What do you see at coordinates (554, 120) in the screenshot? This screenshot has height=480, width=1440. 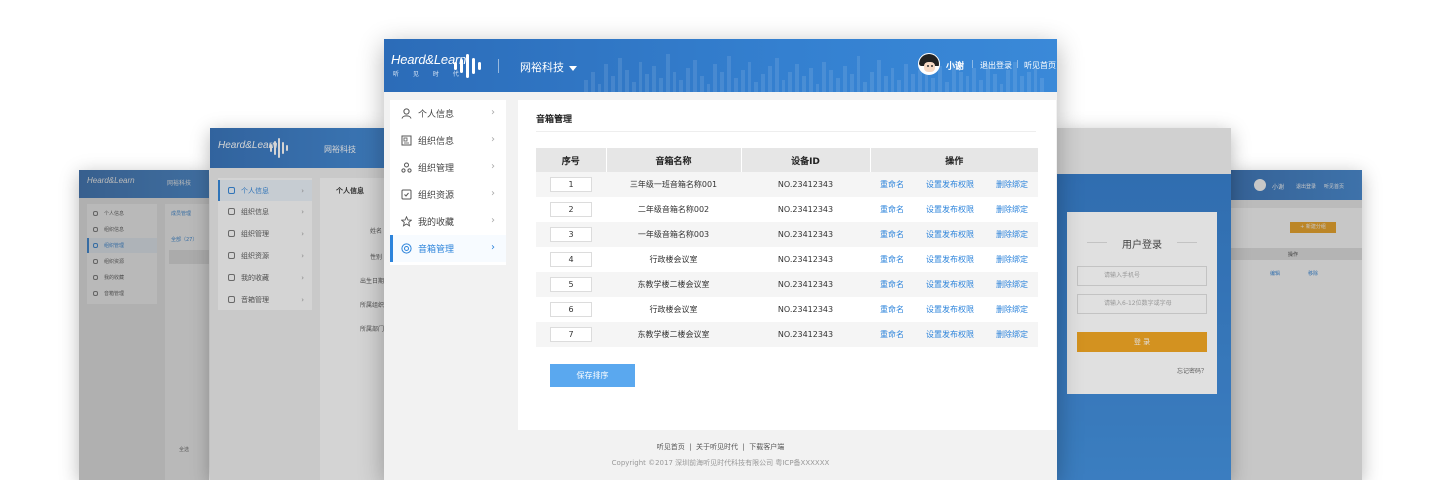 I see `page-title: 音箱管理` at bounding box center [554, 120].